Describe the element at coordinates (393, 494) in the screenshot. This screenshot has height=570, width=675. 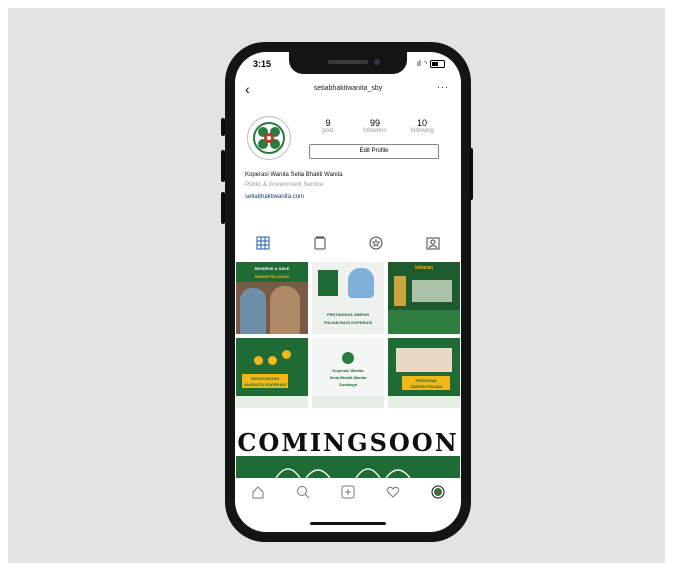
I see `heart-icon` at that location.